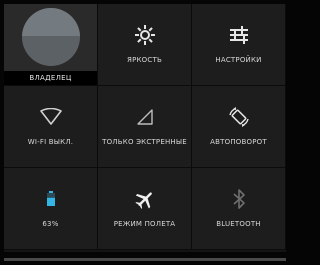 The image size is (320, 265). What do you see at coordinates (51, 117) in the screenshot?
I see `wifi-icon` at bounding box center [51, 117].